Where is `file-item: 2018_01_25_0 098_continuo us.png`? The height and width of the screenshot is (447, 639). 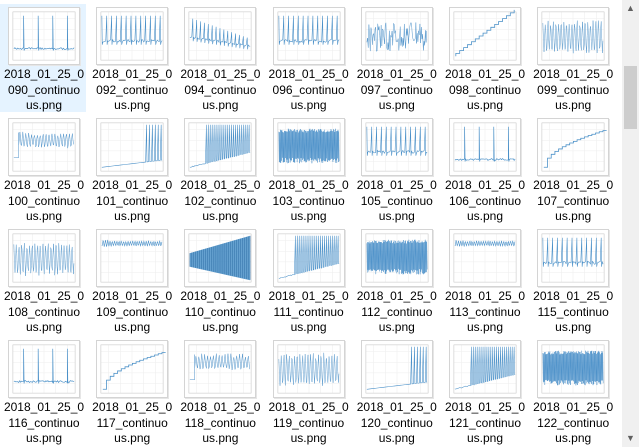
file-item: 2018_01_25_0 098_continuo us.png is located at coordinates (484, 58).